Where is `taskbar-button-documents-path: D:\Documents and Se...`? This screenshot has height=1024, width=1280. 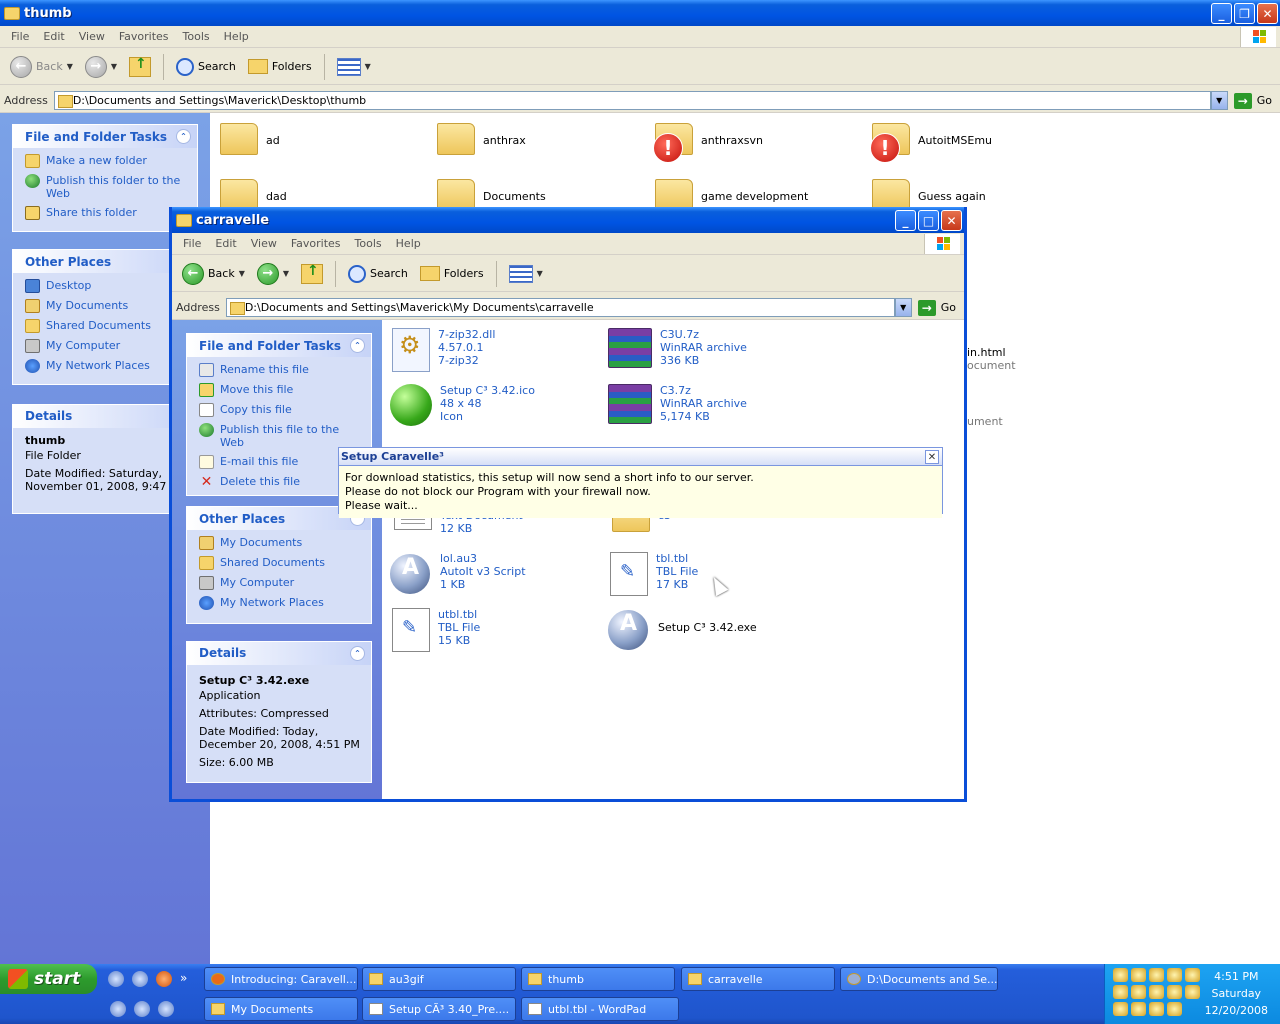
taskbar-button-documents-path: D:\Documents and Se... is located at coordinates (919, 979).